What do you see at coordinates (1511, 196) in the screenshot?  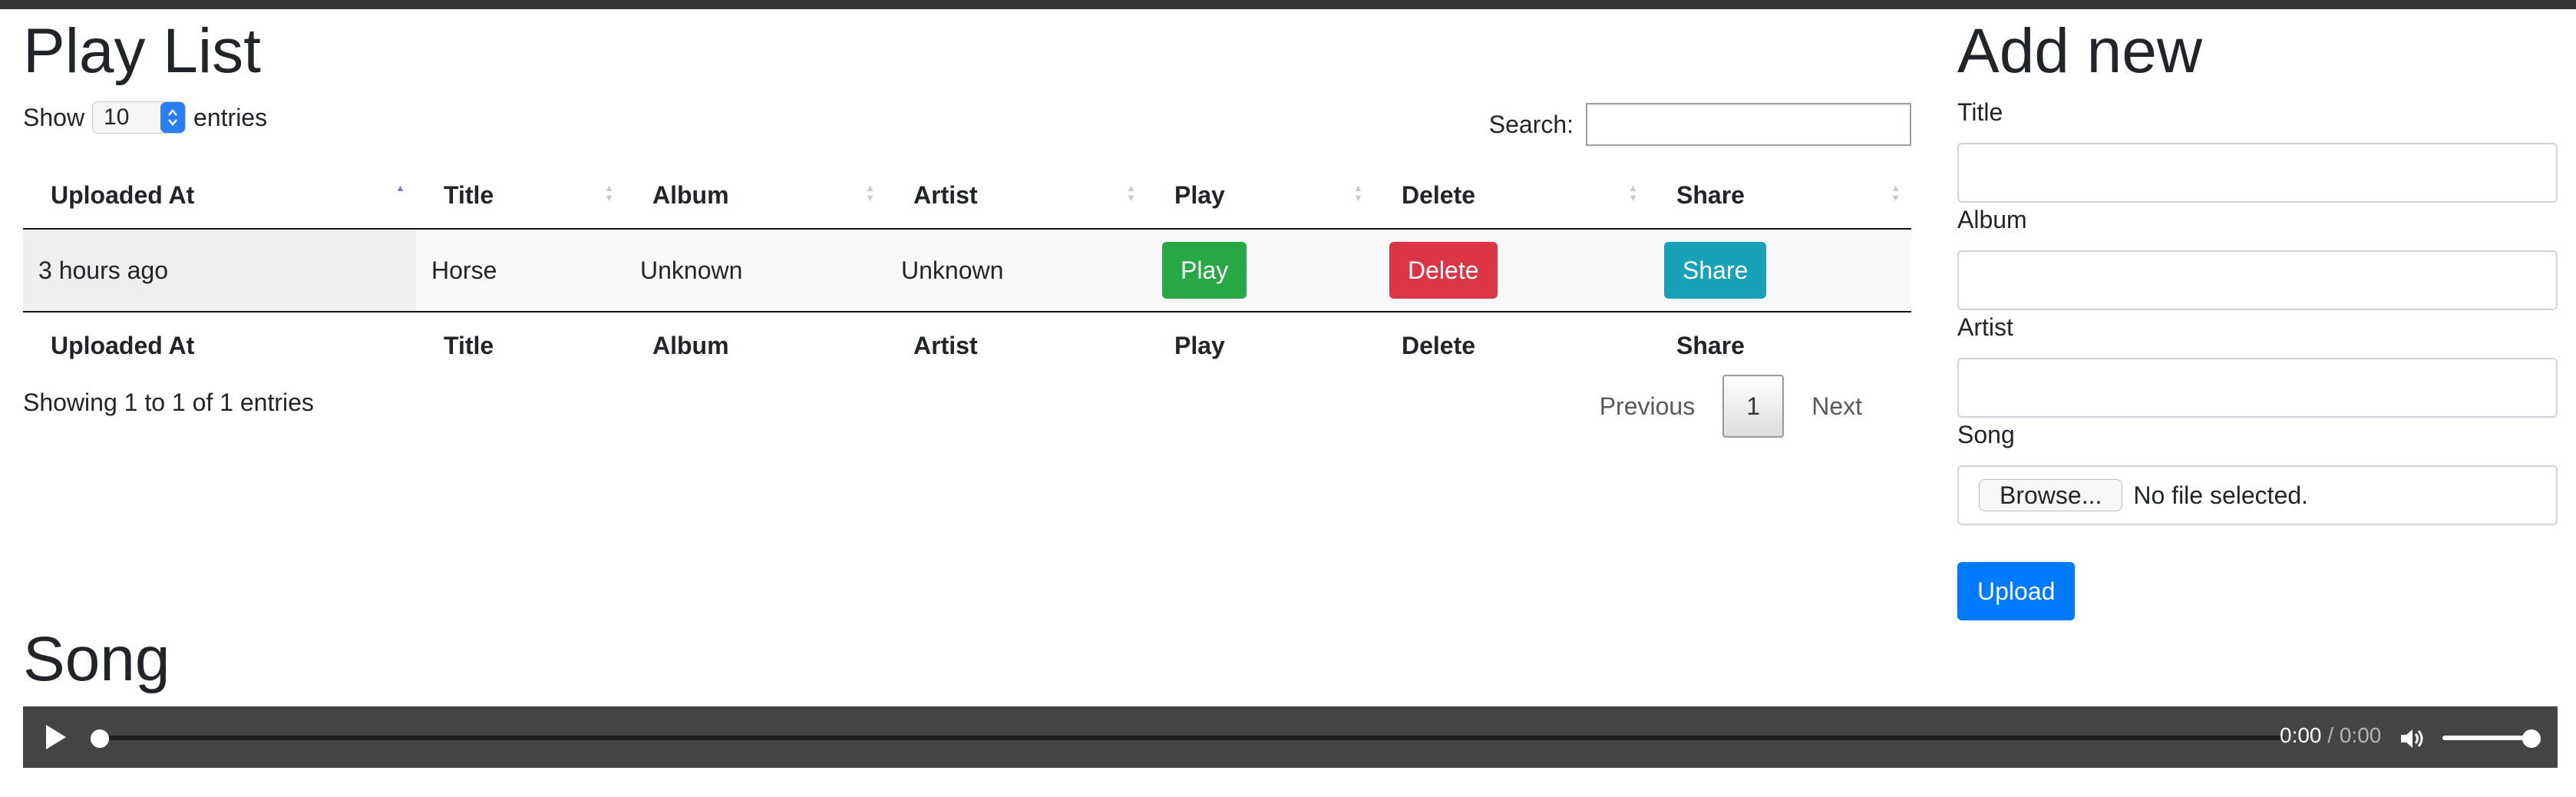 I see `col-header-delete: Delete ▲ ▼` at bounding box center [1511, 196].